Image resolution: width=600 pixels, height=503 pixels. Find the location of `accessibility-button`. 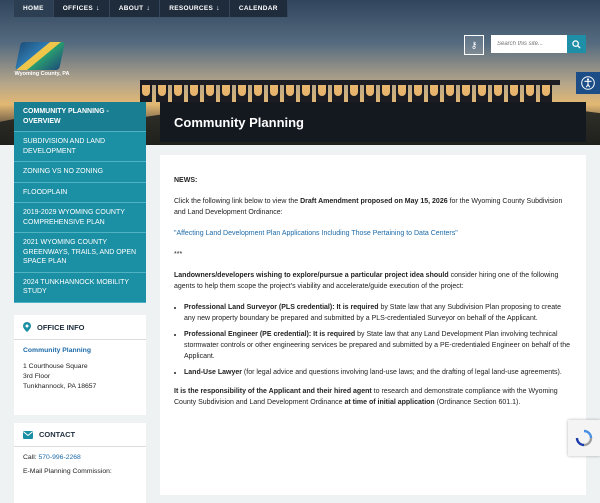

accessibility-button is located at coordinates (588, 83).